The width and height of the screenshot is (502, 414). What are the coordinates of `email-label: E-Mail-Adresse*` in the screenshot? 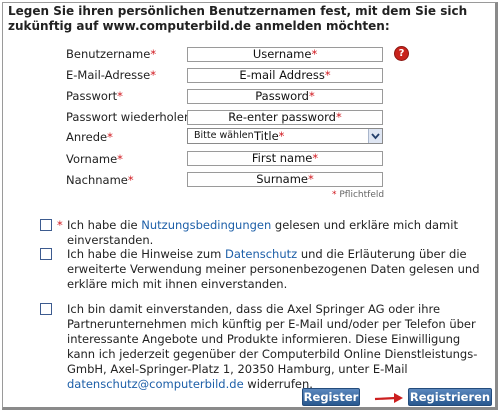 It's located at (111, 75).